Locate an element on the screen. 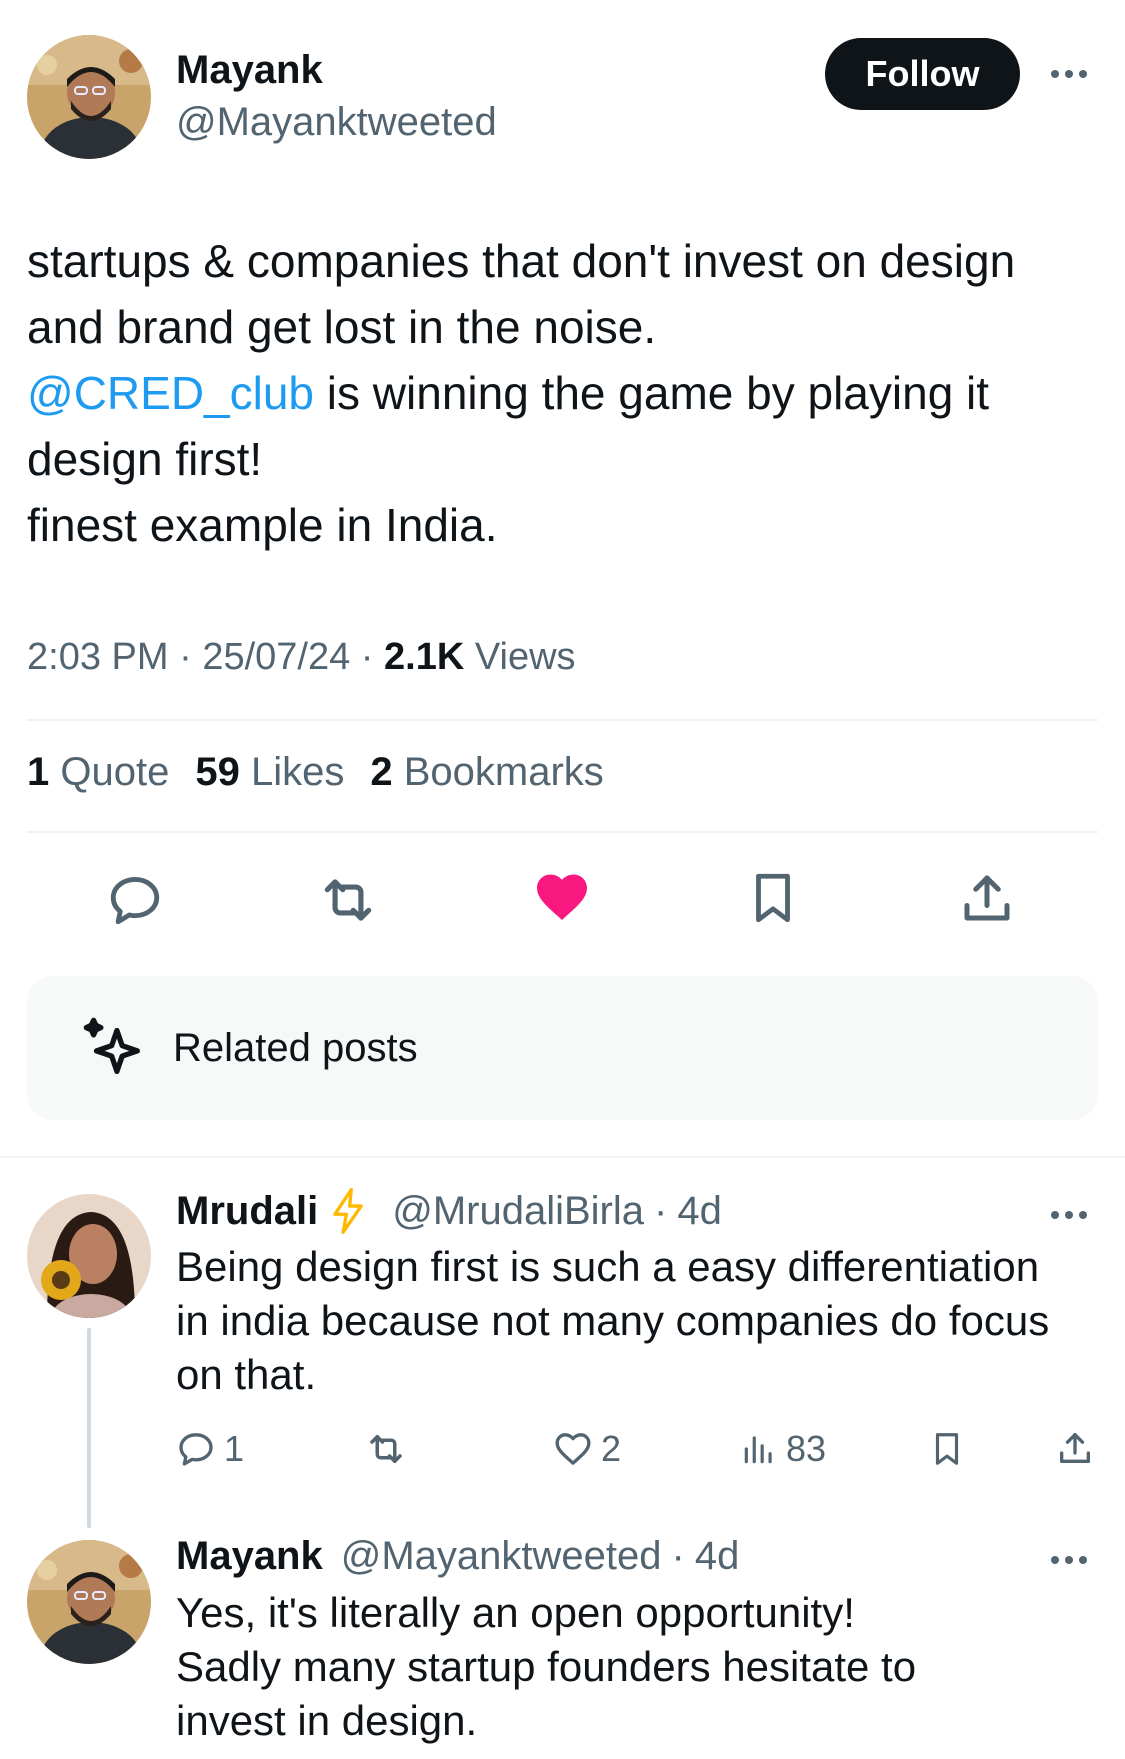 The image size is (1125, 1759). reply-count: 1 is located at coordinates (234, 1448).